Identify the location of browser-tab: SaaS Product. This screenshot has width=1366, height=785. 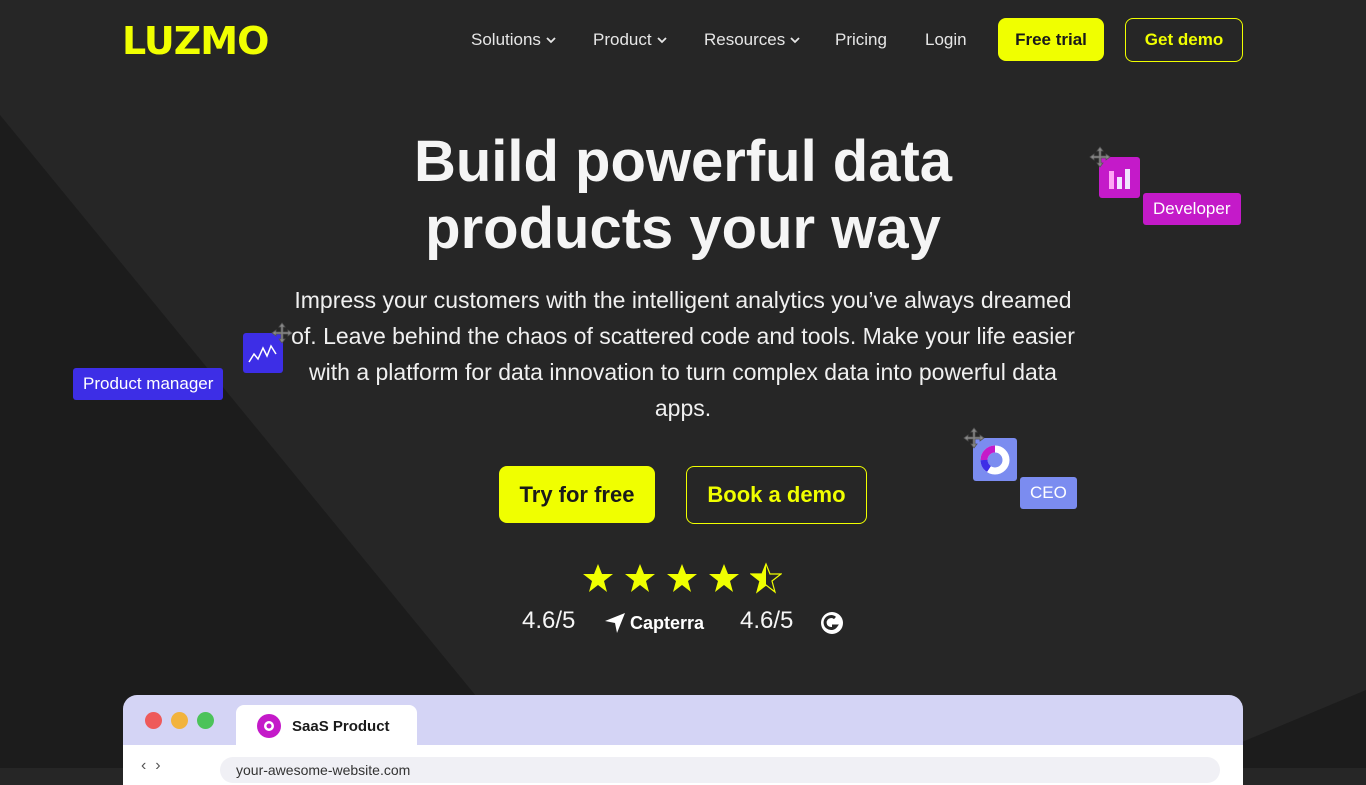
(326, 726).